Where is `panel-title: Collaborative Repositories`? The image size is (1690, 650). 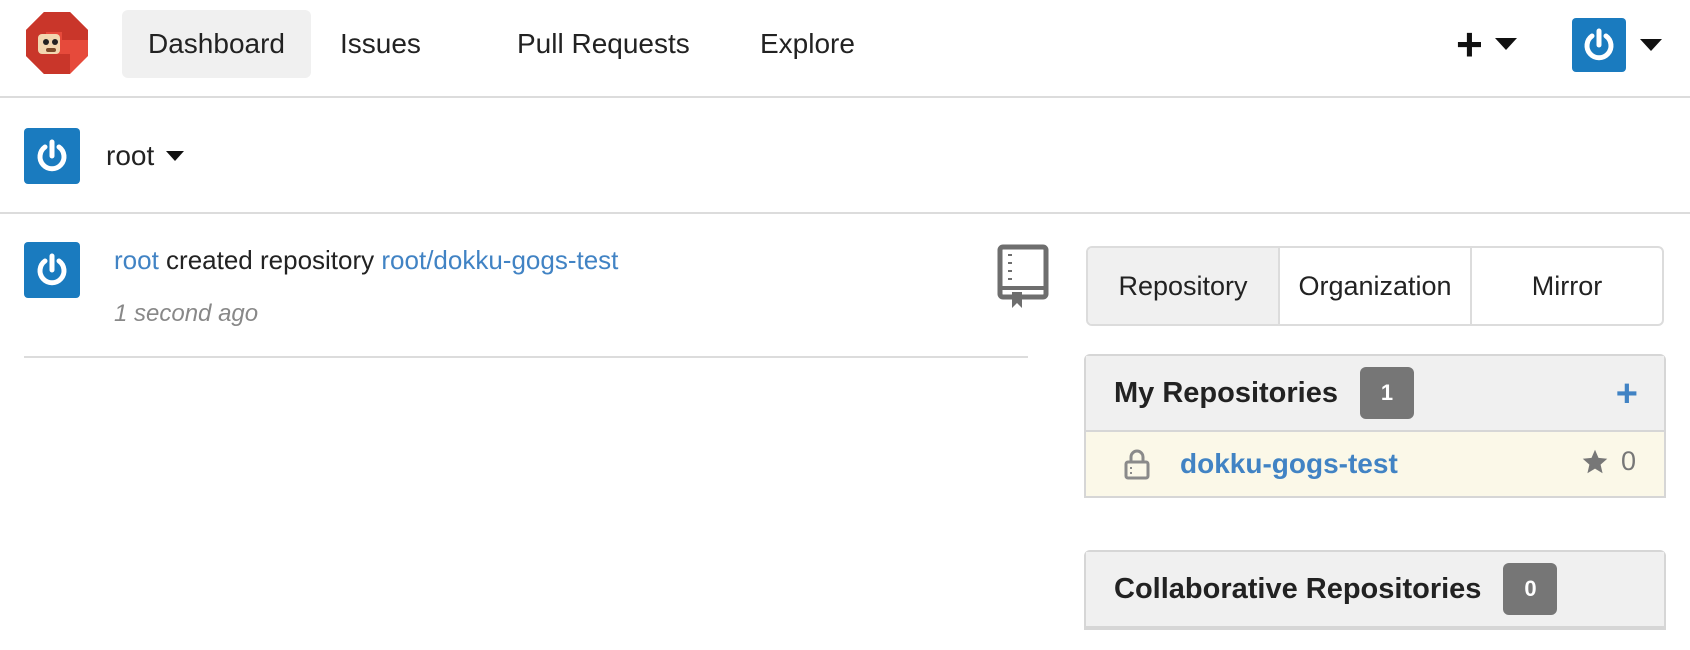
panel-title: Collaborative Repositories is located at coordinates (1298, 588).